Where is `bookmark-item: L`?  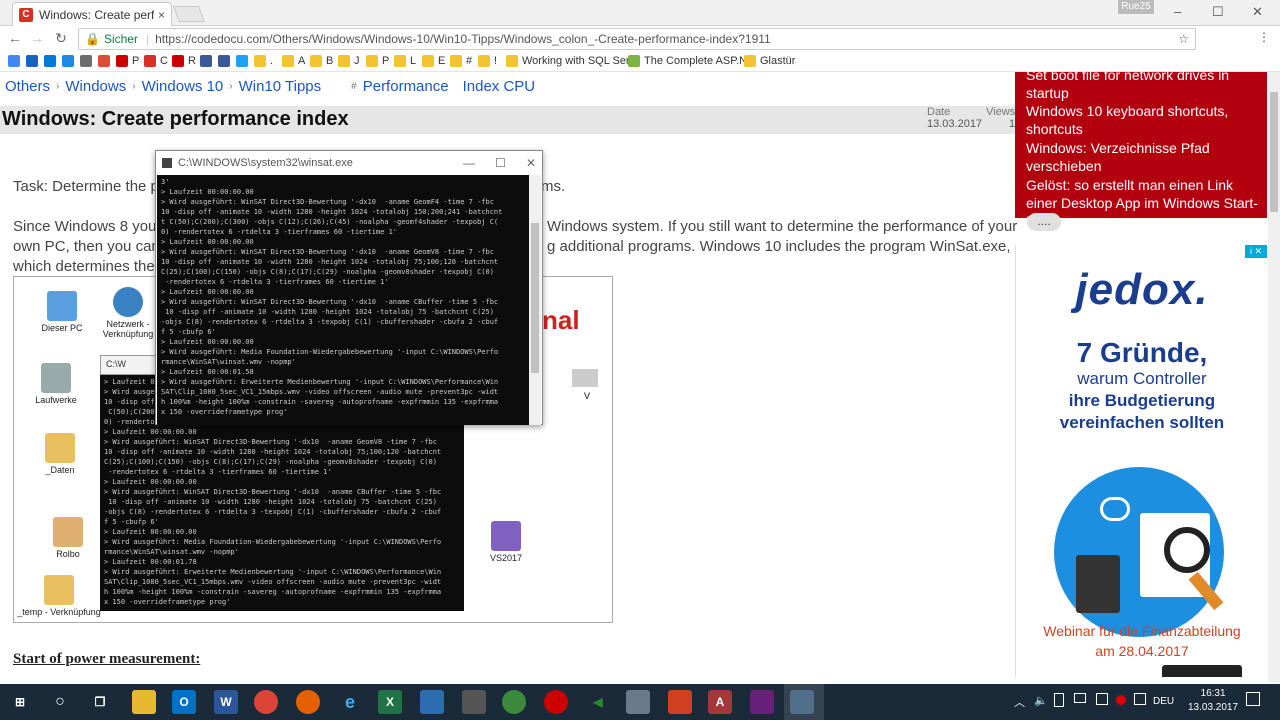 bookmark-item: L is located at coordinates (405, 61).